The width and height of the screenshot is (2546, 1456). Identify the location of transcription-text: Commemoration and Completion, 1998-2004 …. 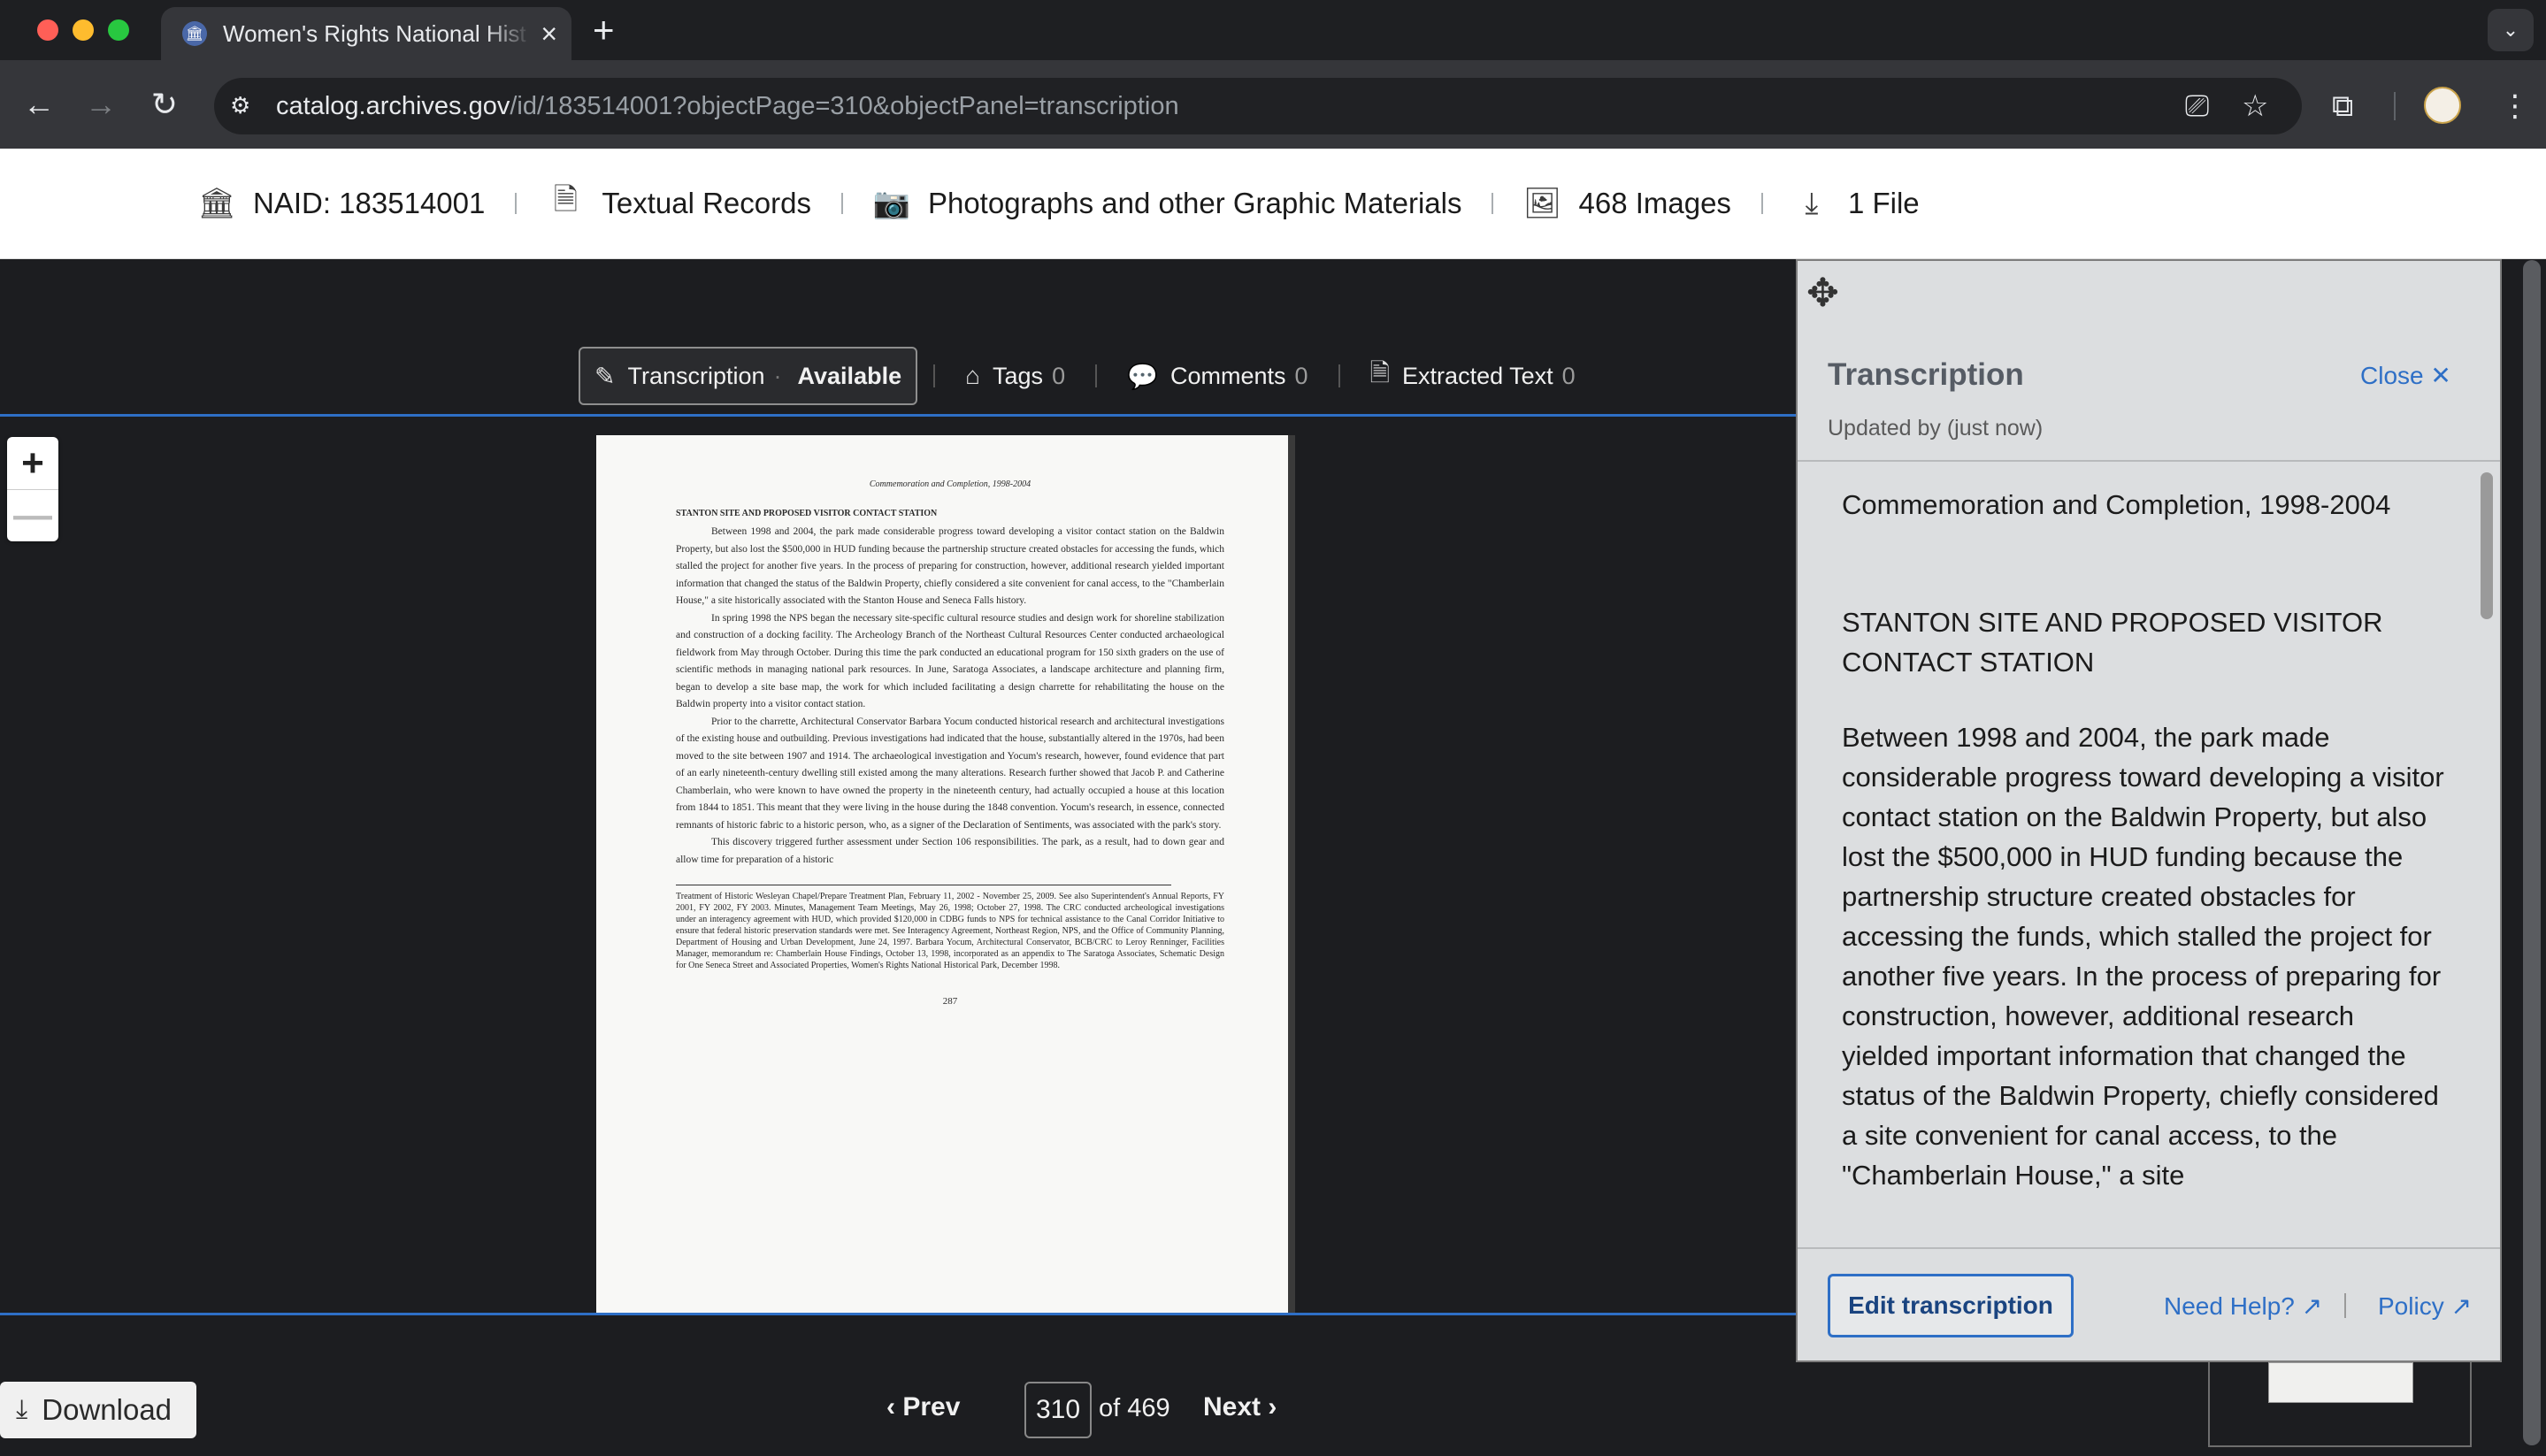
(2143, 856).